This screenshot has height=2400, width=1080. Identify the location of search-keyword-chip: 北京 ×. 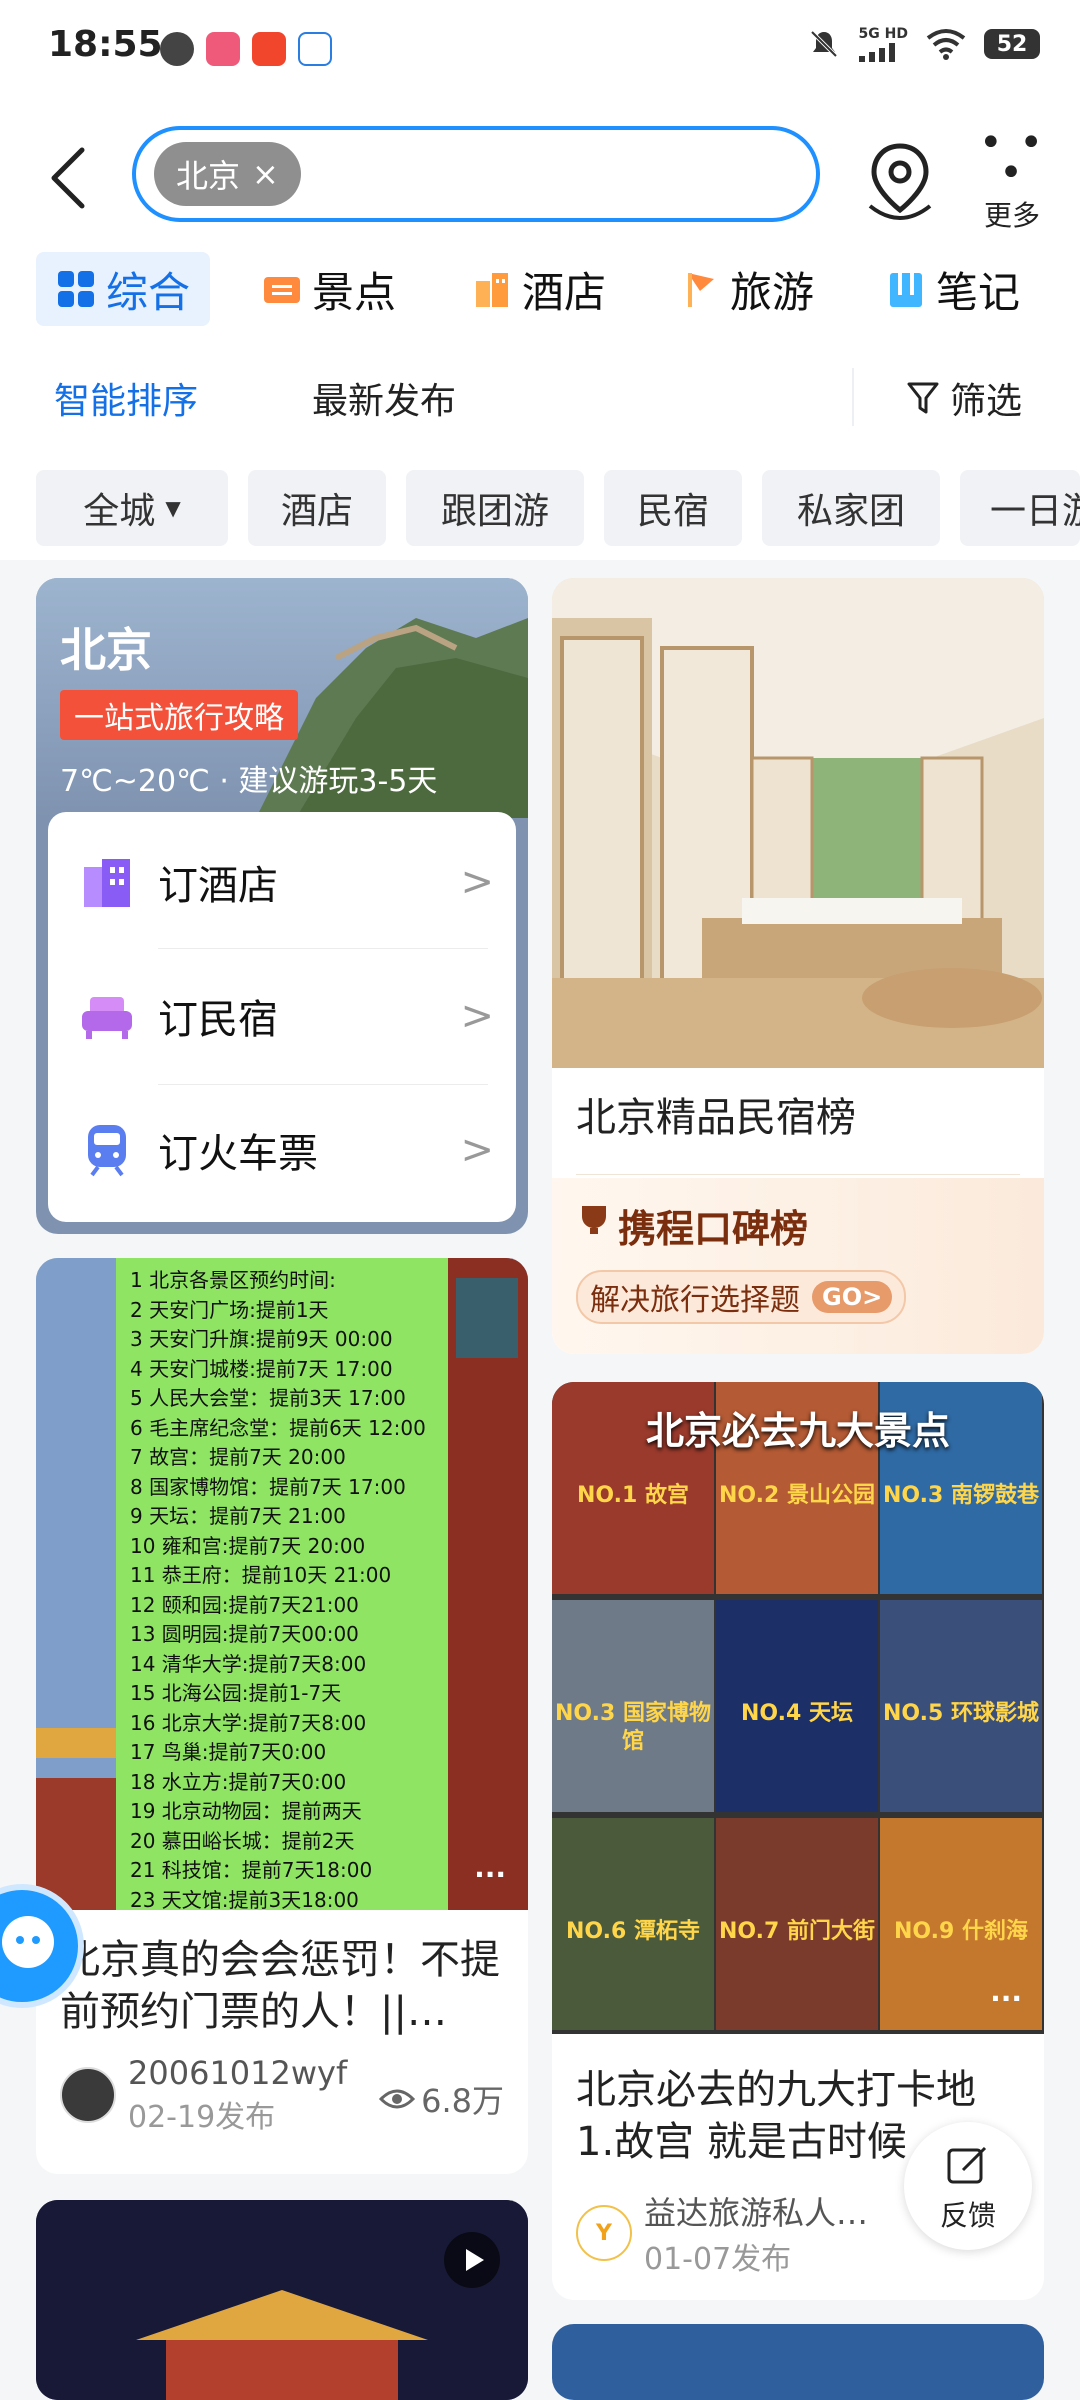
(227, 174).